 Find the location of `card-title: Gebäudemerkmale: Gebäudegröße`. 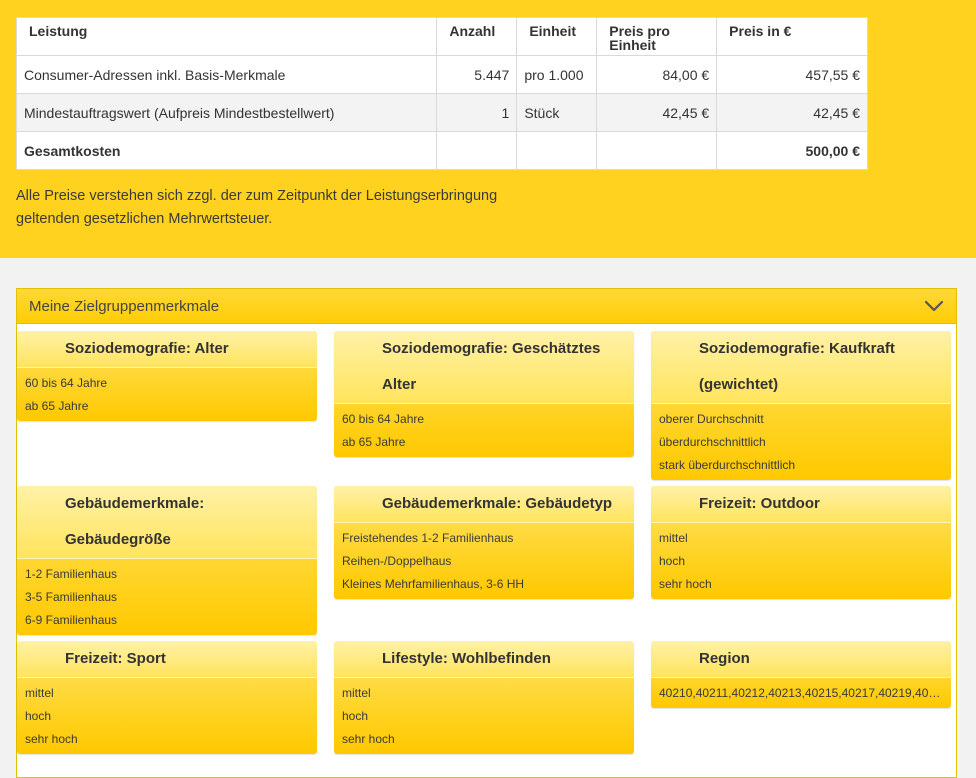

card-title: Gebäudemerkmale: Gebäudegröße is located at coordinates (167, 522).